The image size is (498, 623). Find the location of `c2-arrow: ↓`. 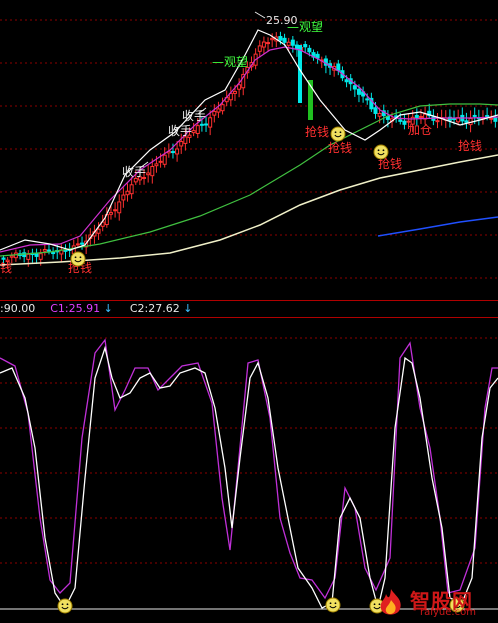

c2-arrow: ↓ is located at coordinates (188, 308).